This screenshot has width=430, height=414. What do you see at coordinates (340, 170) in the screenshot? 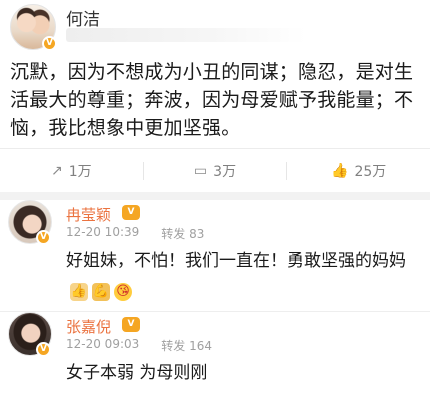
I see `like-icon: 👍` at bounding box center [340, 170].